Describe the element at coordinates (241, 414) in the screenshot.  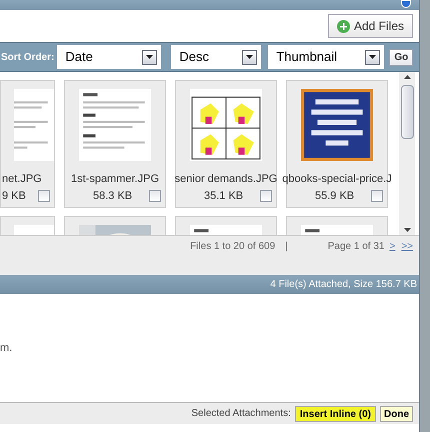
I see `selected-attachments-label: Selected Attachments:` at that location.